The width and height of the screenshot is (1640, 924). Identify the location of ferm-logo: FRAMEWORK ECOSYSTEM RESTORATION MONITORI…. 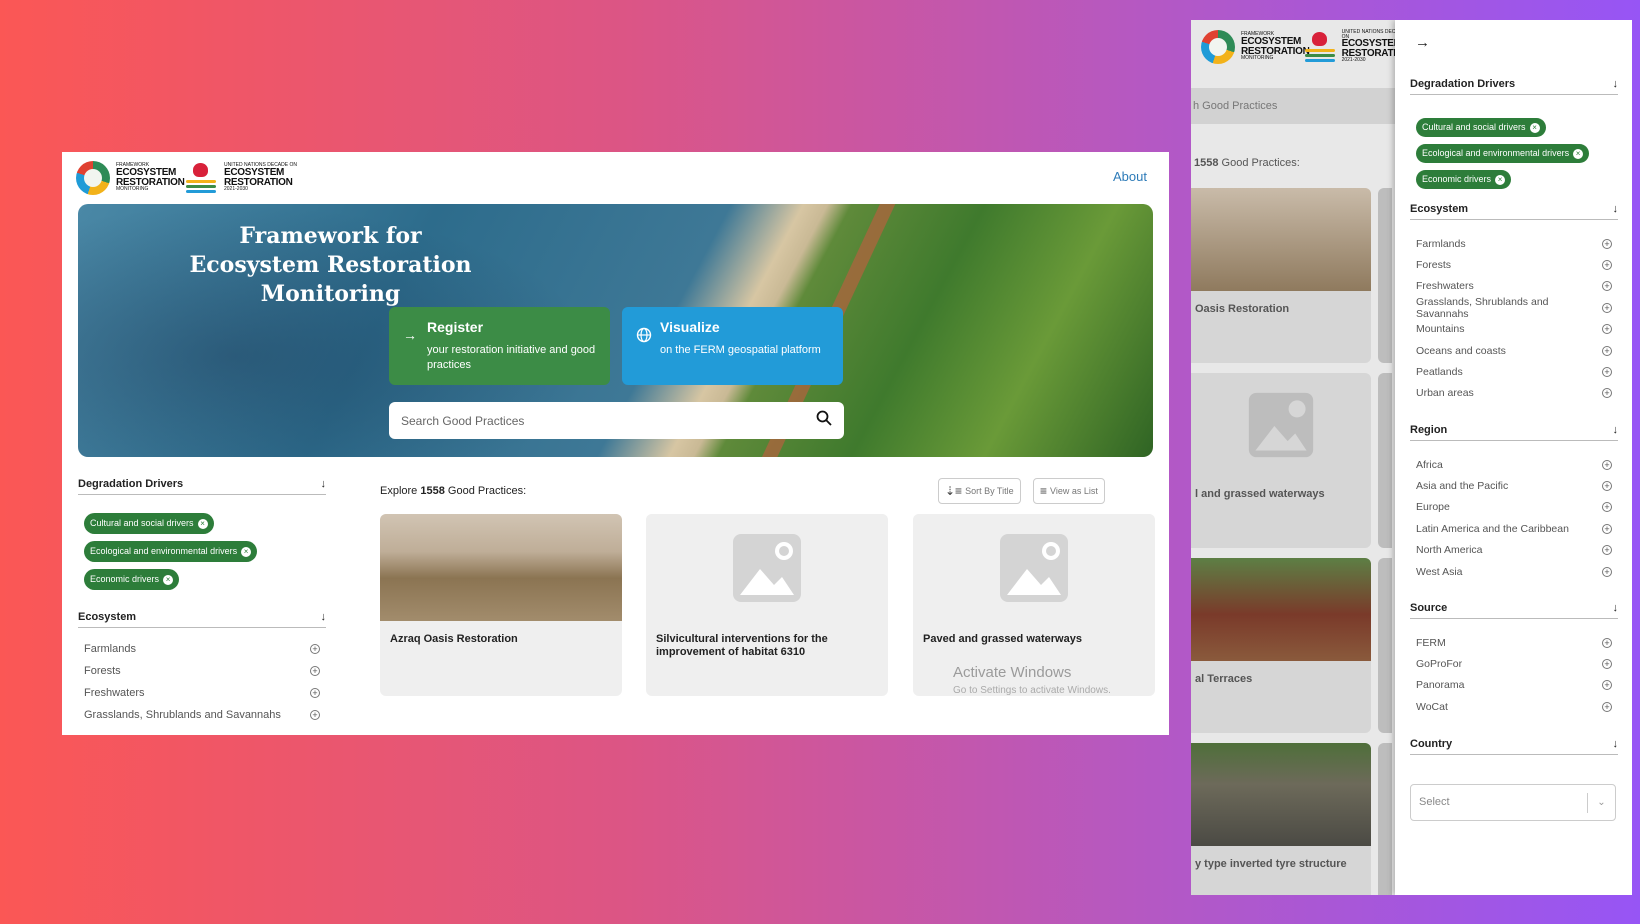
(130, 177).